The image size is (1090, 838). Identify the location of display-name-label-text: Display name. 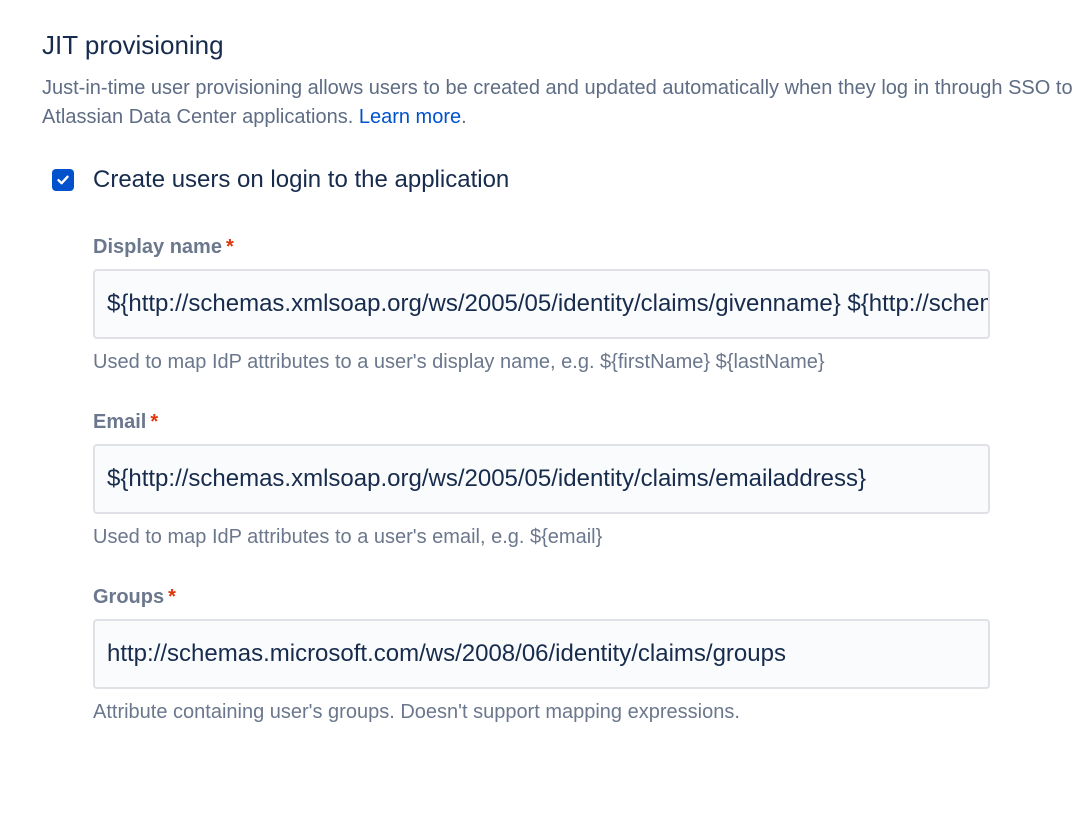
(157, 247).